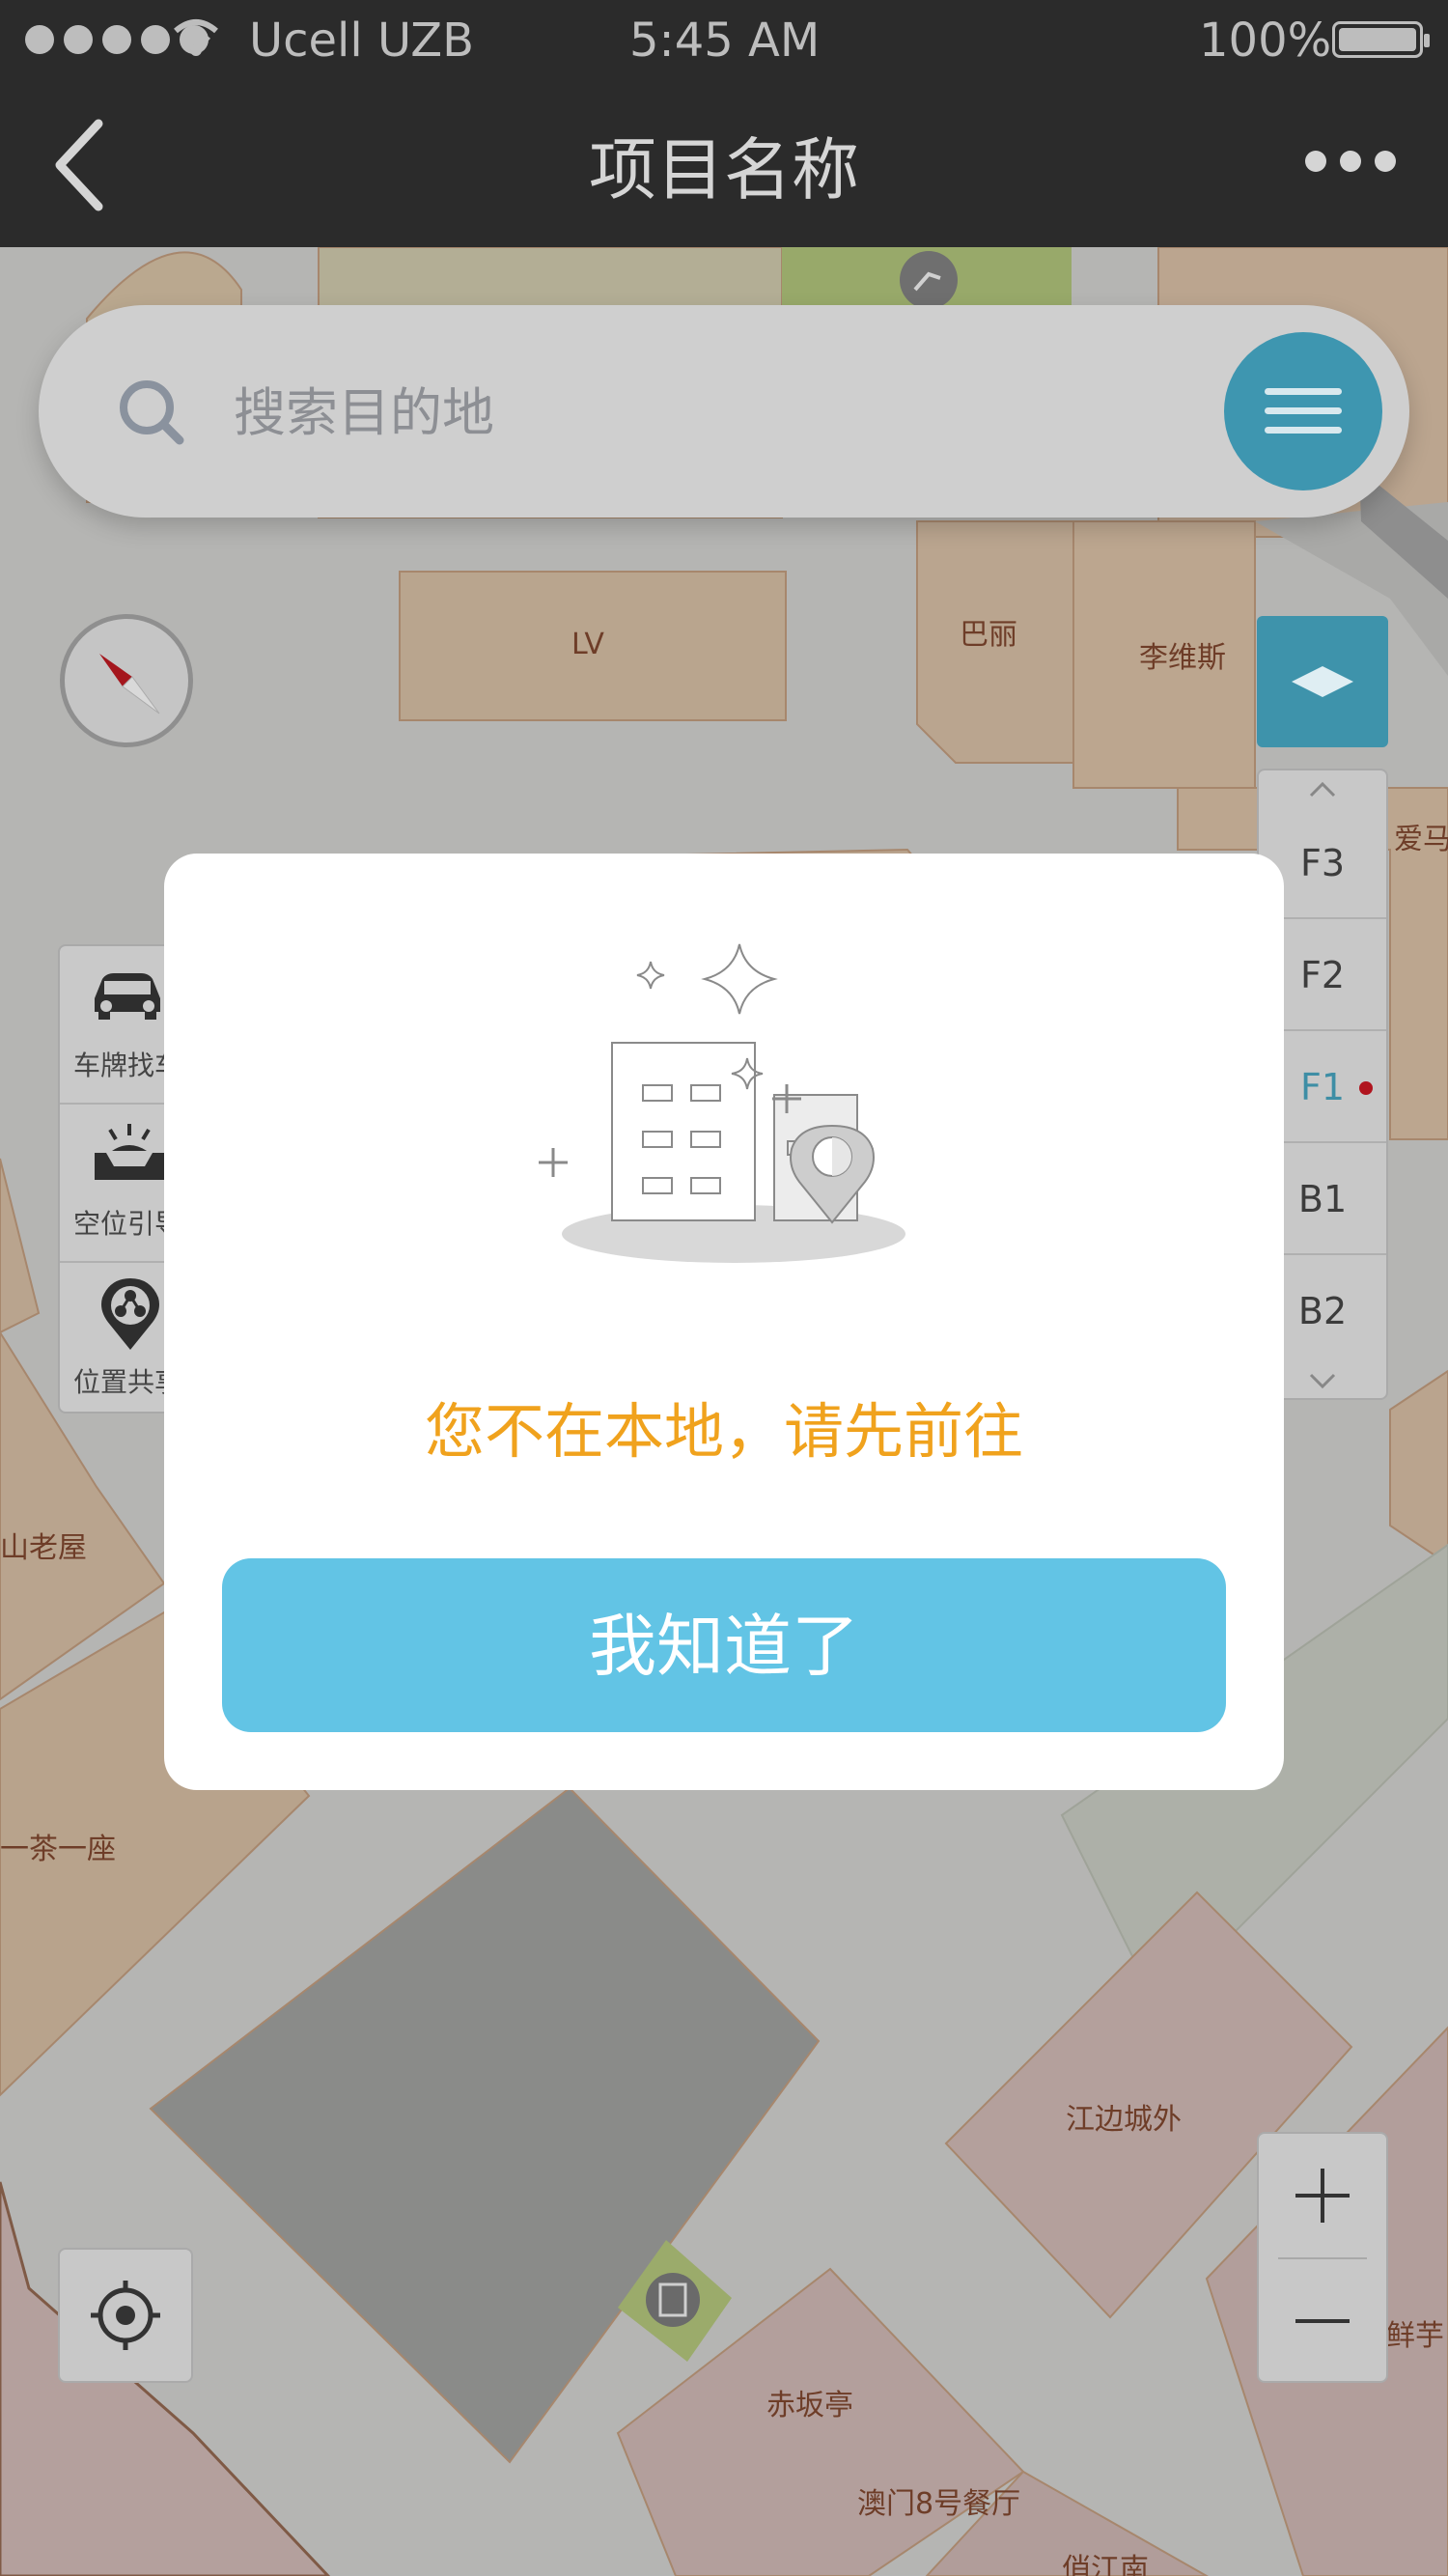 This screenshot has width=1448, height=2576. What do you see at coordinates (810, 2402) in the screenshot?
I see `map-label-chibanting: 赤坂亭` at bounding box center [810, 2402].